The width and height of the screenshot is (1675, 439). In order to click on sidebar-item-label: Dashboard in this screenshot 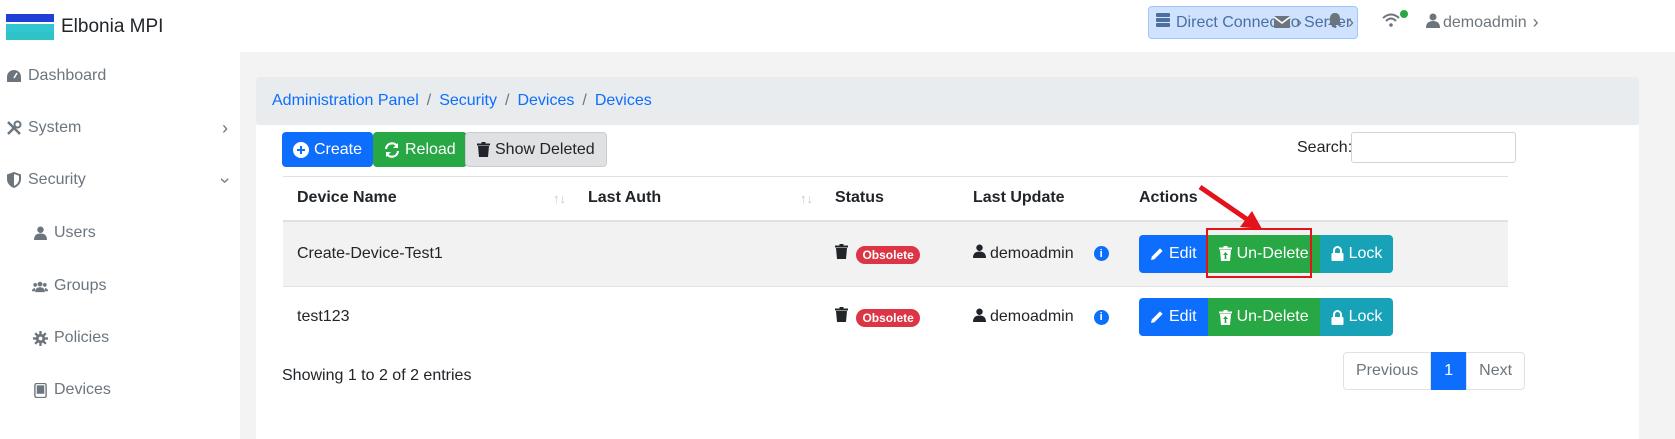, I will do `click(67, 75)`.